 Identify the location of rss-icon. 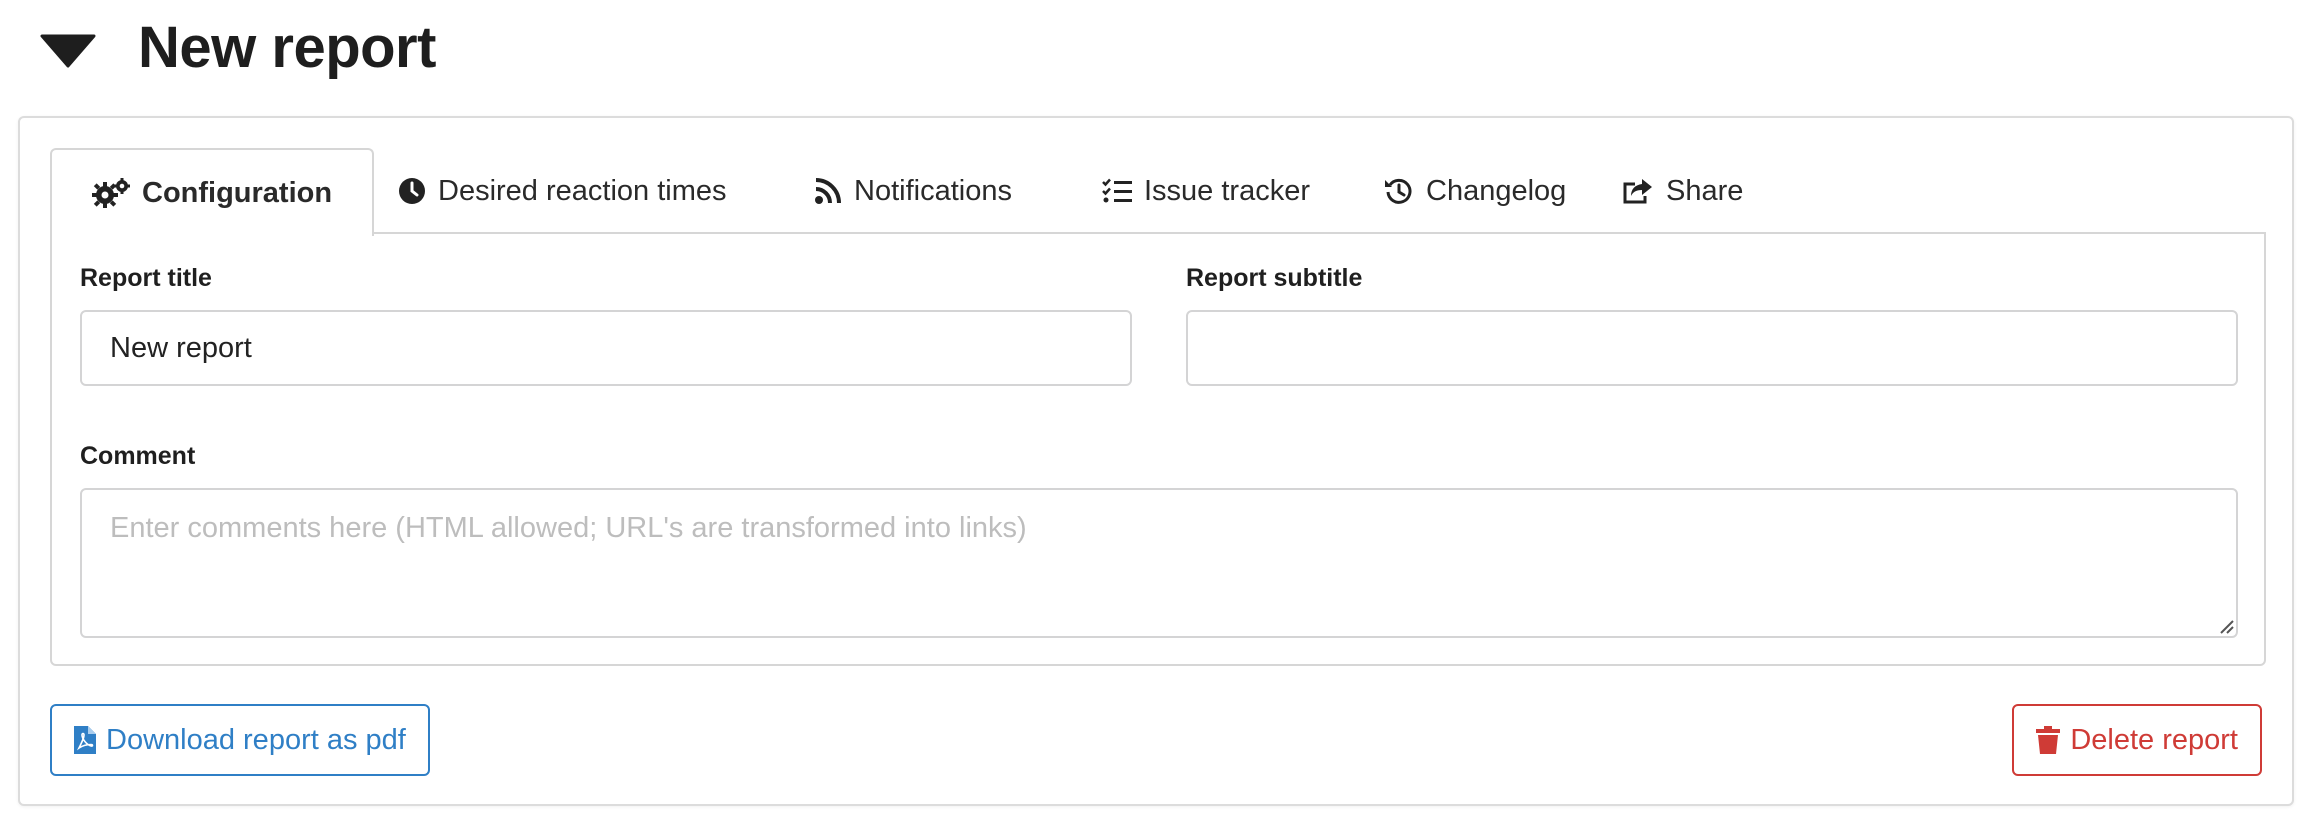
(828, 191).